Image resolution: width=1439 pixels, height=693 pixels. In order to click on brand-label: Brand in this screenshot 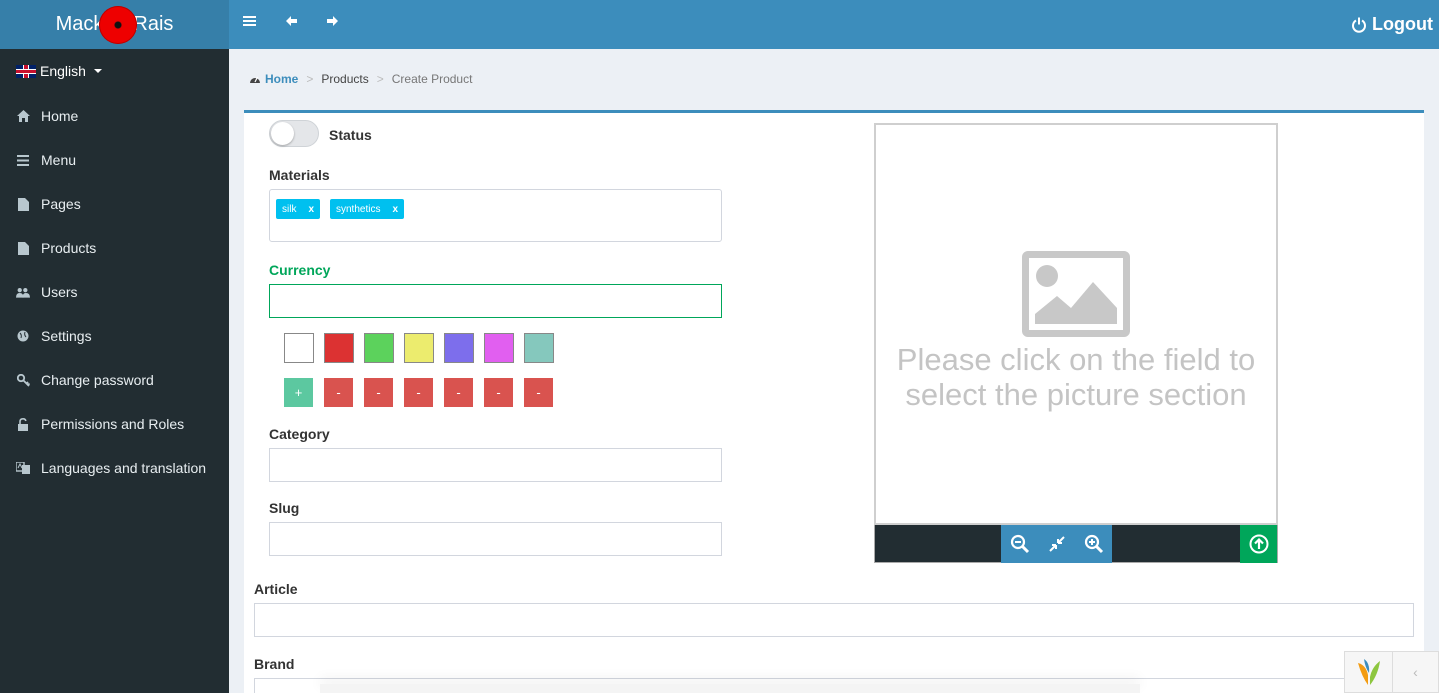, I will do `click(274, 664)`.